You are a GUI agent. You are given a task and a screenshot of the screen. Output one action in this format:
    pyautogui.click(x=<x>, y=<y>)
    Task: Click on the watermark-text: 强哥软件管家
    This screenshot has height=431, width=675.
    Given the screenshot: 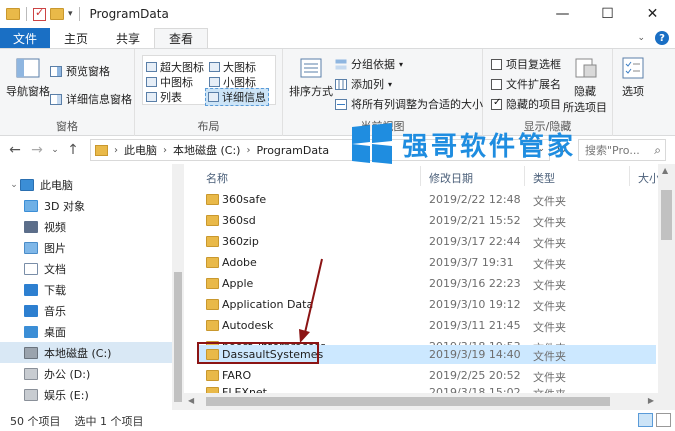 What is the action you would take?
    pyautogui.click(x=489, y=146)
    